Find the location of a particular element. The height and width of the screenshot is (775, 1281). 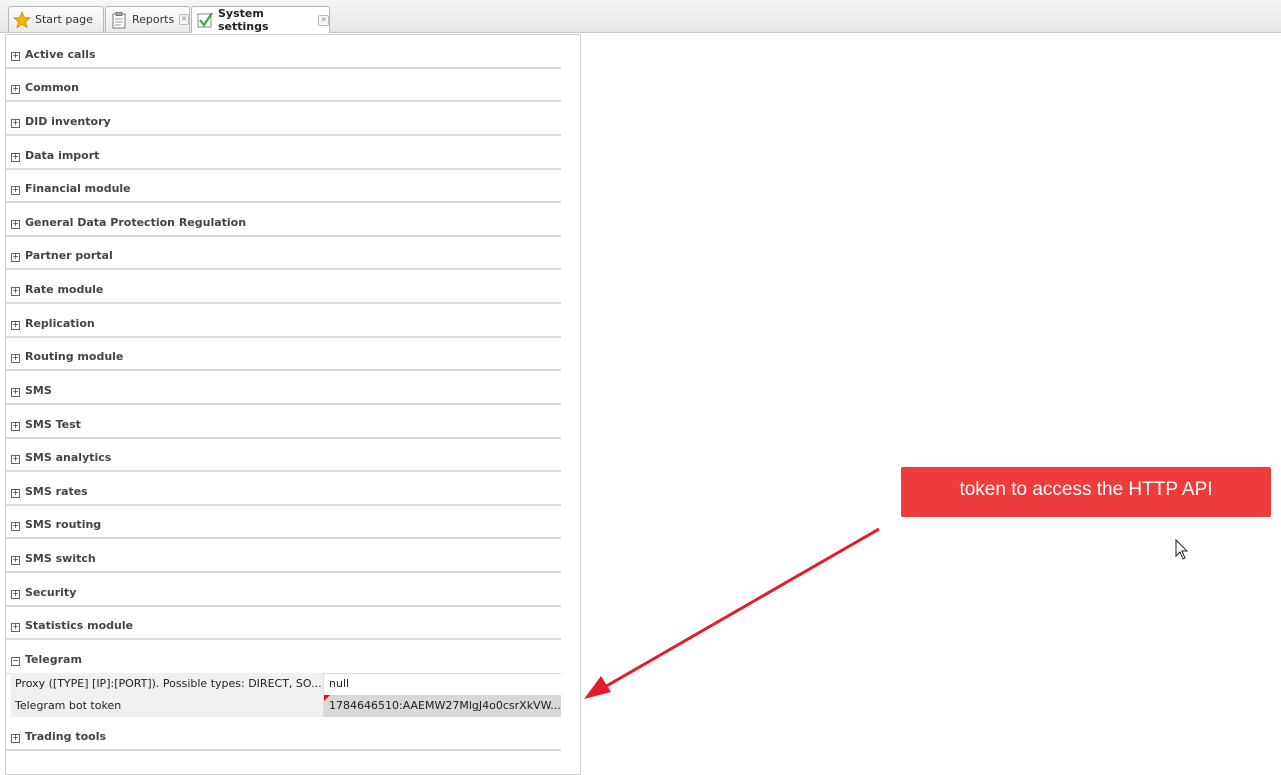

mouse-cursor-icon is located at coordinates (1182, 549).